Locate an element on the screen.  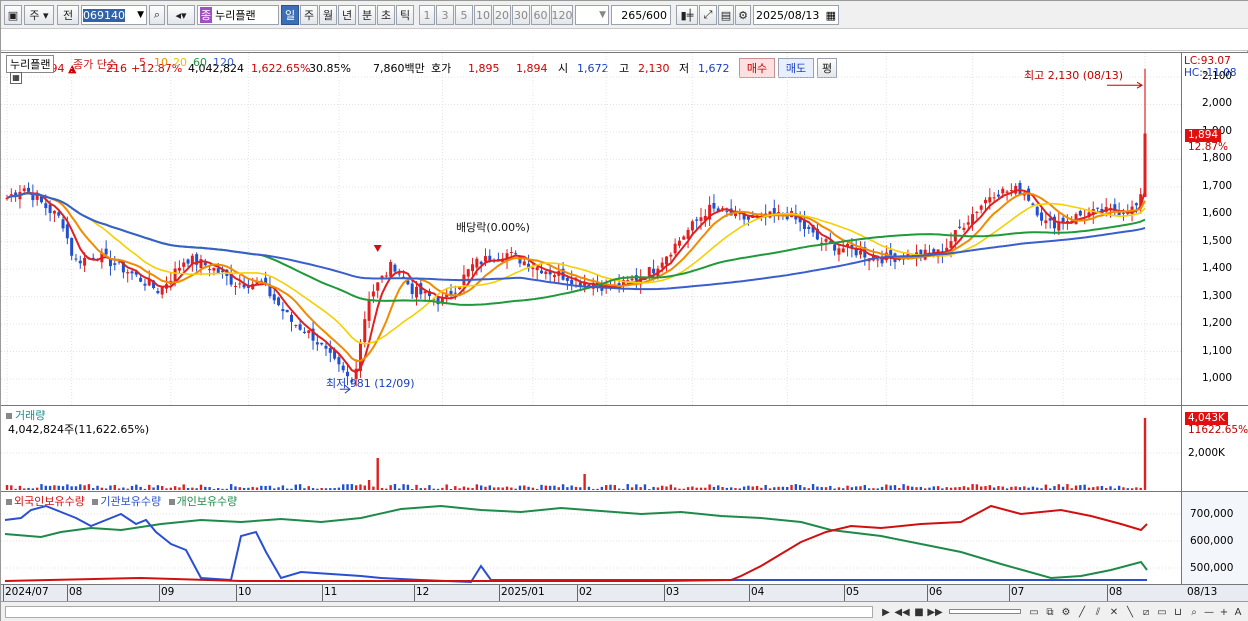
price-tick: 2,000 is located at coordinates (1217, 103).